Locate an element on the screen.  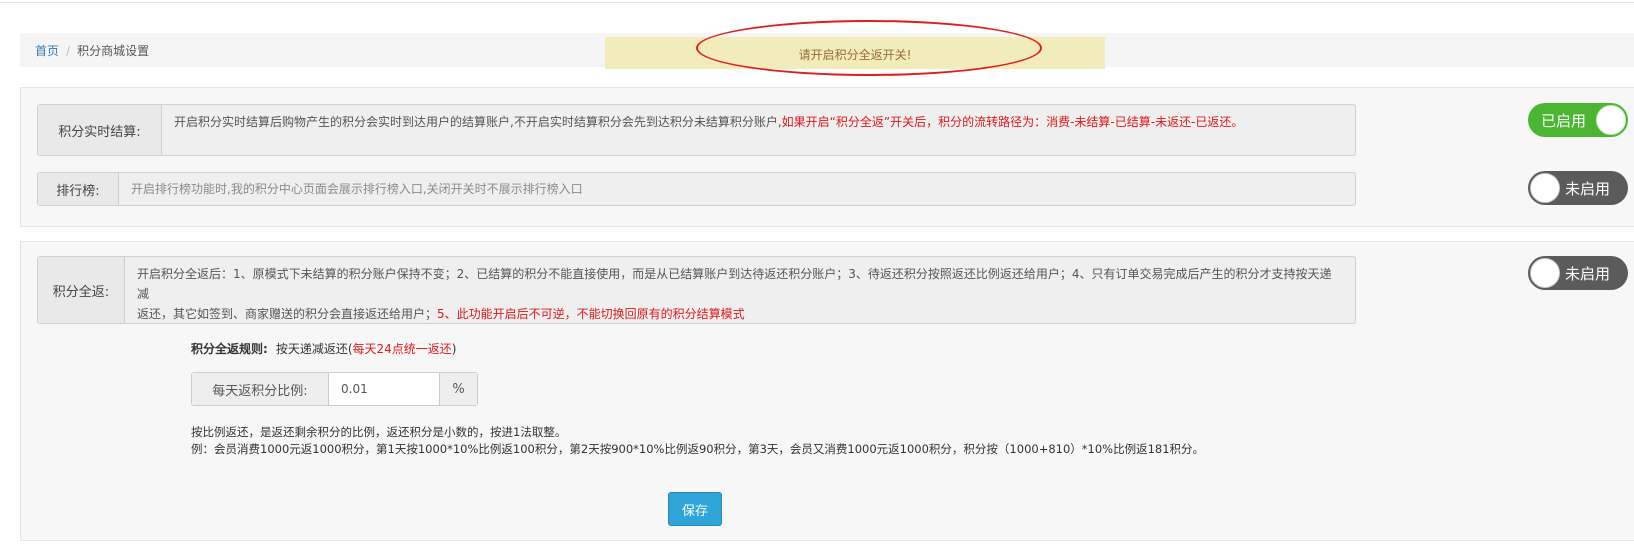
note-rule-explanation: 按比例返还，是返还剩余积分的比例，返还积分是小数的，按进1法取整。 is located at coordinates (379, 432).